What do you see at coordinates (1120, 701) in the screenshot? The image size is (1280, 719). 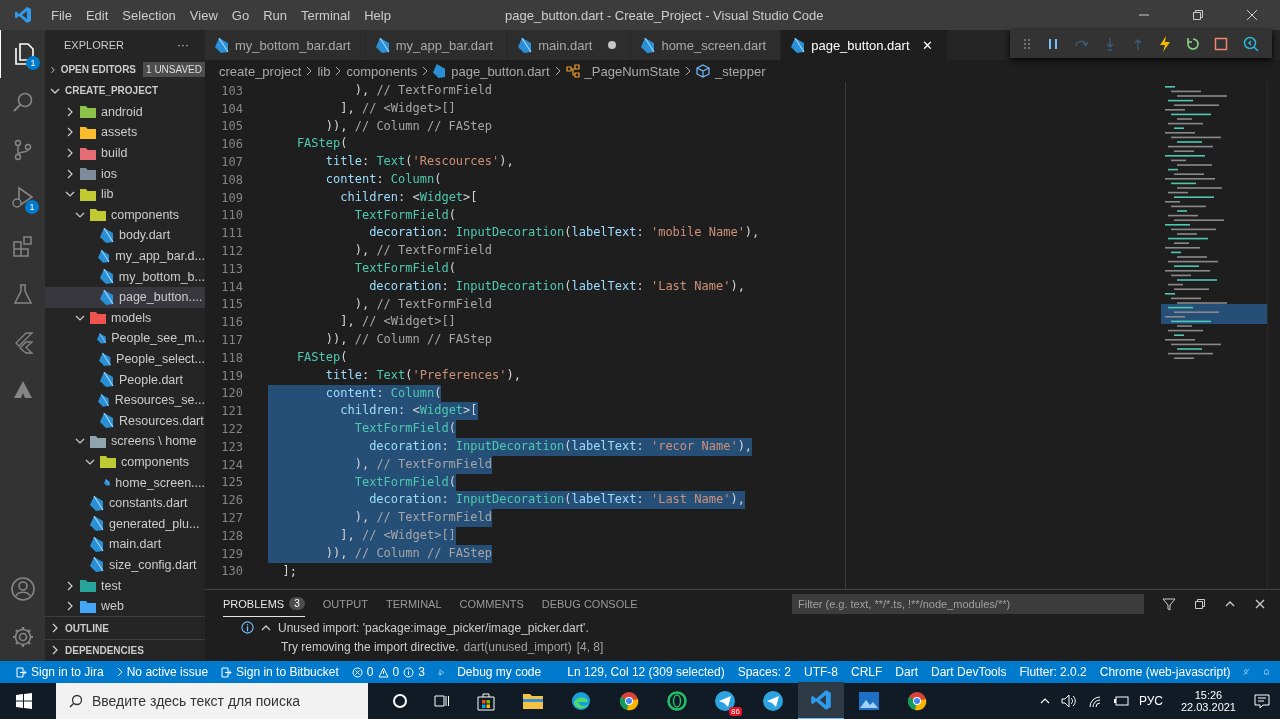 I see `battery-icon` at bounding box center [1120, 701].